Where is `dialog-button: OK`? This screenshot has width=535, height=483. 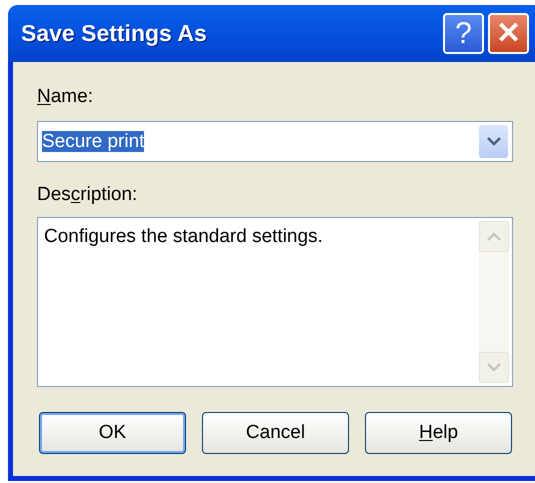 dialog-button: OK is located at coordinates (112, 433).